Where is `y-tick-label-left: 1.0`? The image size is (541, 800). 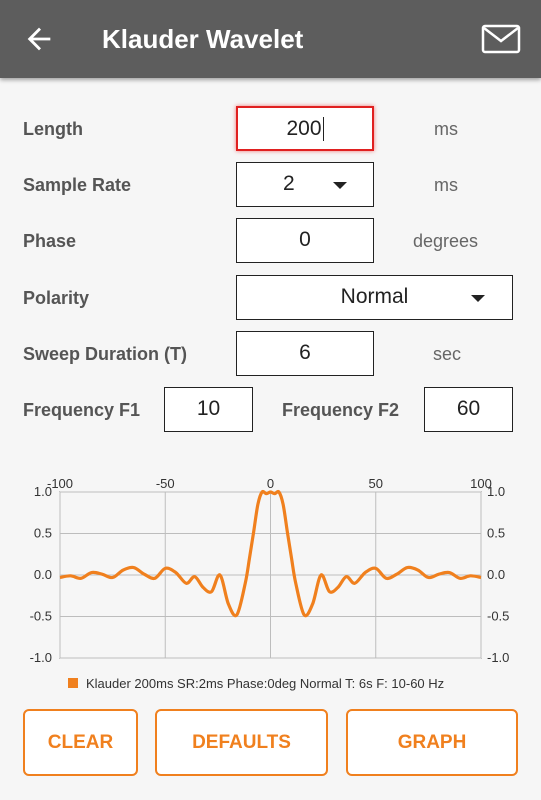 y-tick-label-left: 1.0 is located at coordinates (43, 491).